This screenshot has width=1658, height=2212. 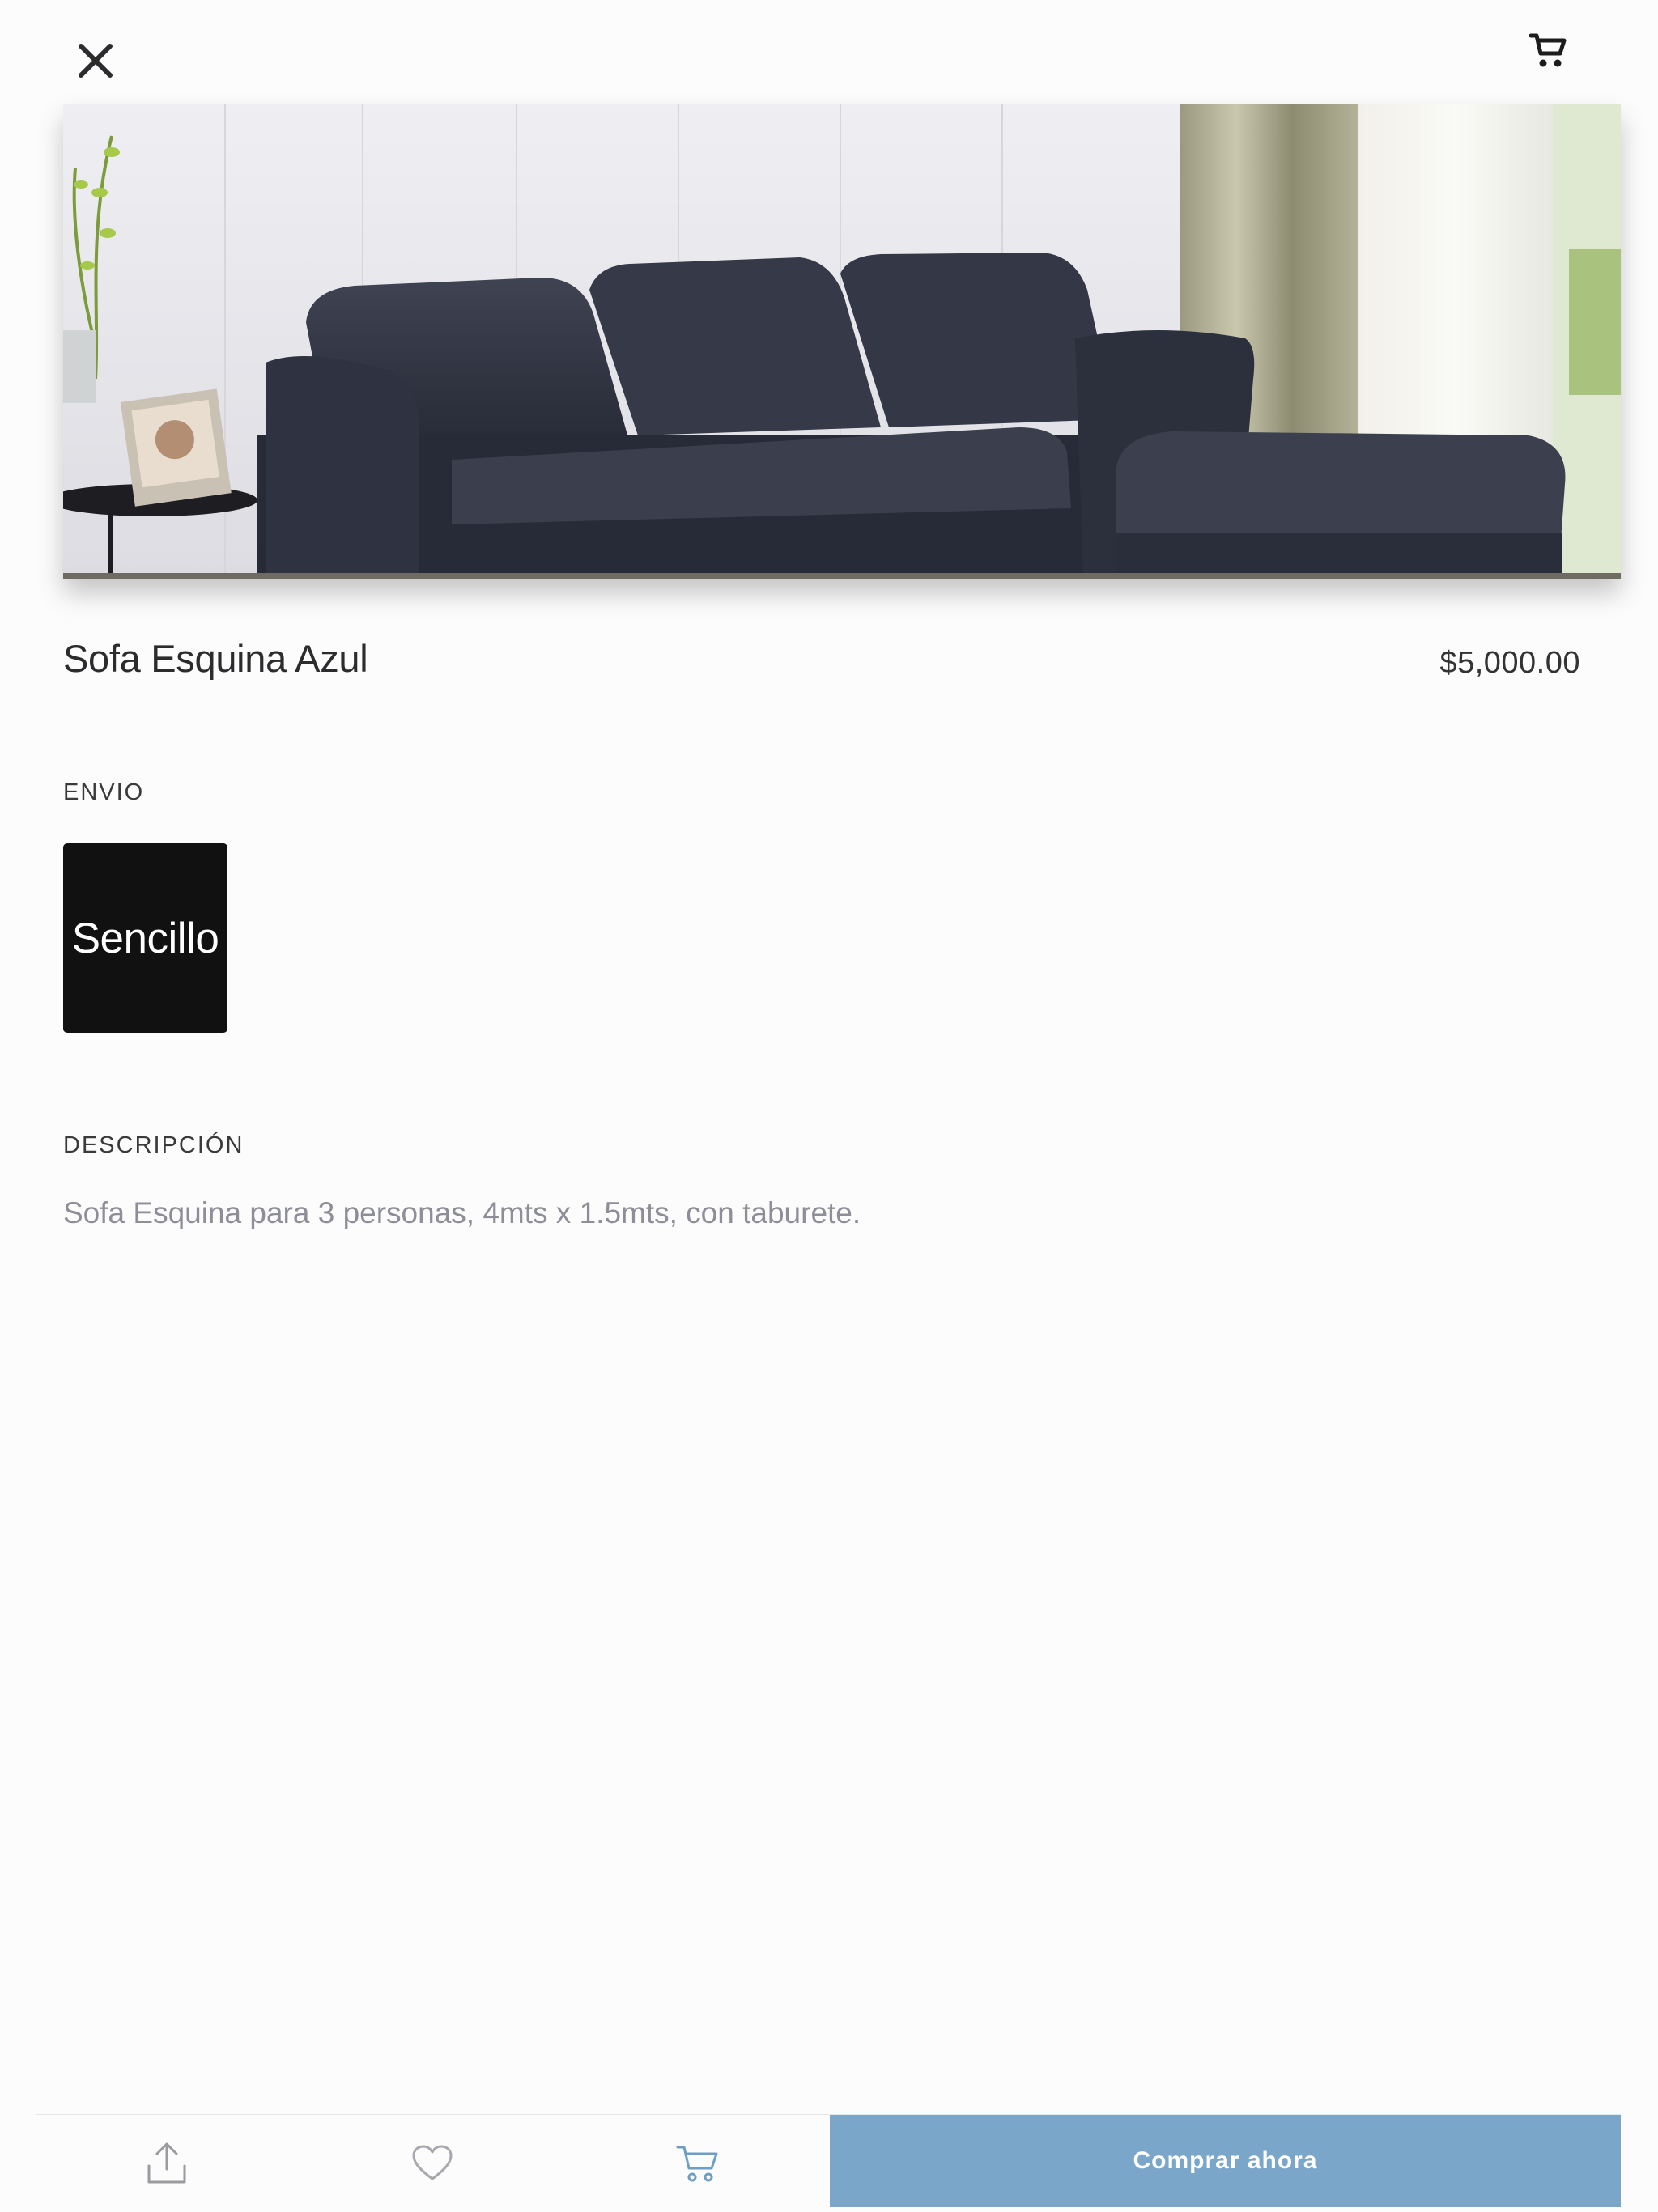 What do you see at coordinates (1225, 2161) in the screenshot?
I see `buy-now-button: Comprar ahora` at bounding box center [1225, 2161].